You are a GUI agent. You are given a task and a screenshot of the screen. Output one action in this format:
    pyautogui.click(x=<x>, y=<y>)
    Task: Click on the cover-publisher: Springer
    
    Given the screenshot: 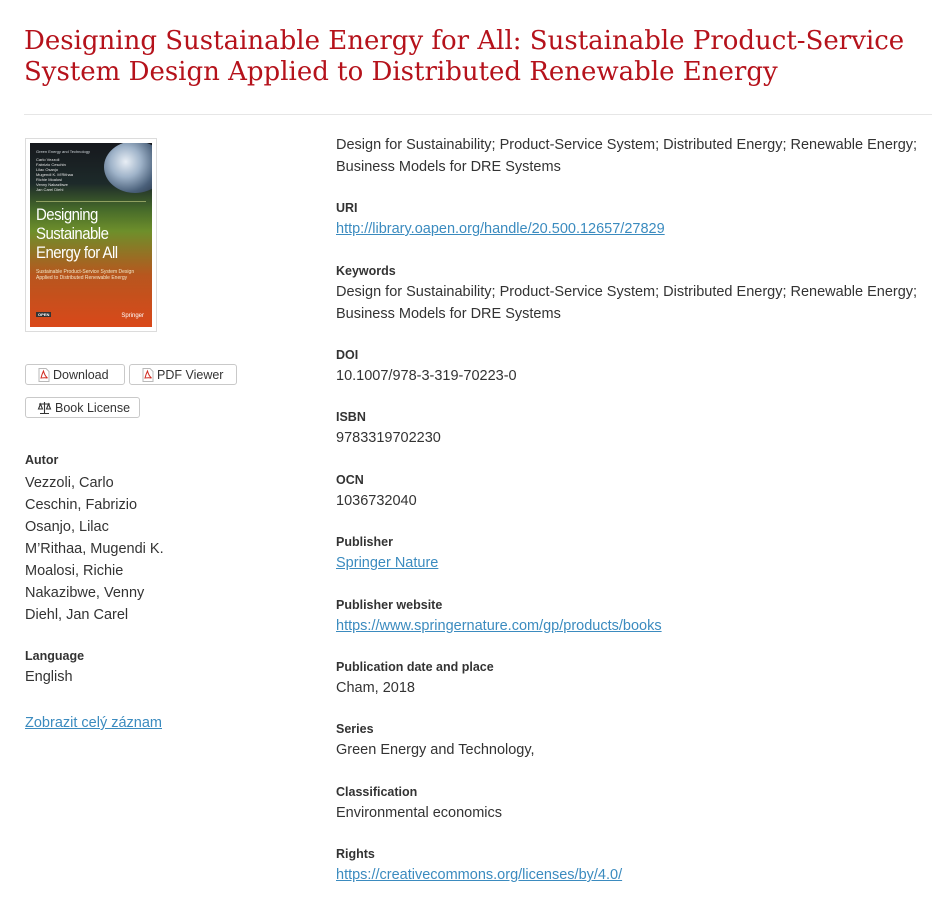 What is the action you would take?
    pyautogui.click(x=132, y=316)
    